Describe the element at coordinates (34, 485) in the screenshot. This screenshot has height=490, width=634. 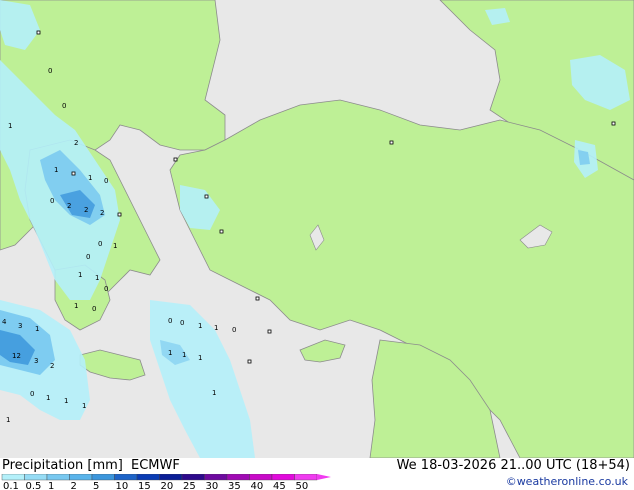
I see `scale-tick-label: 0.5` at that location.